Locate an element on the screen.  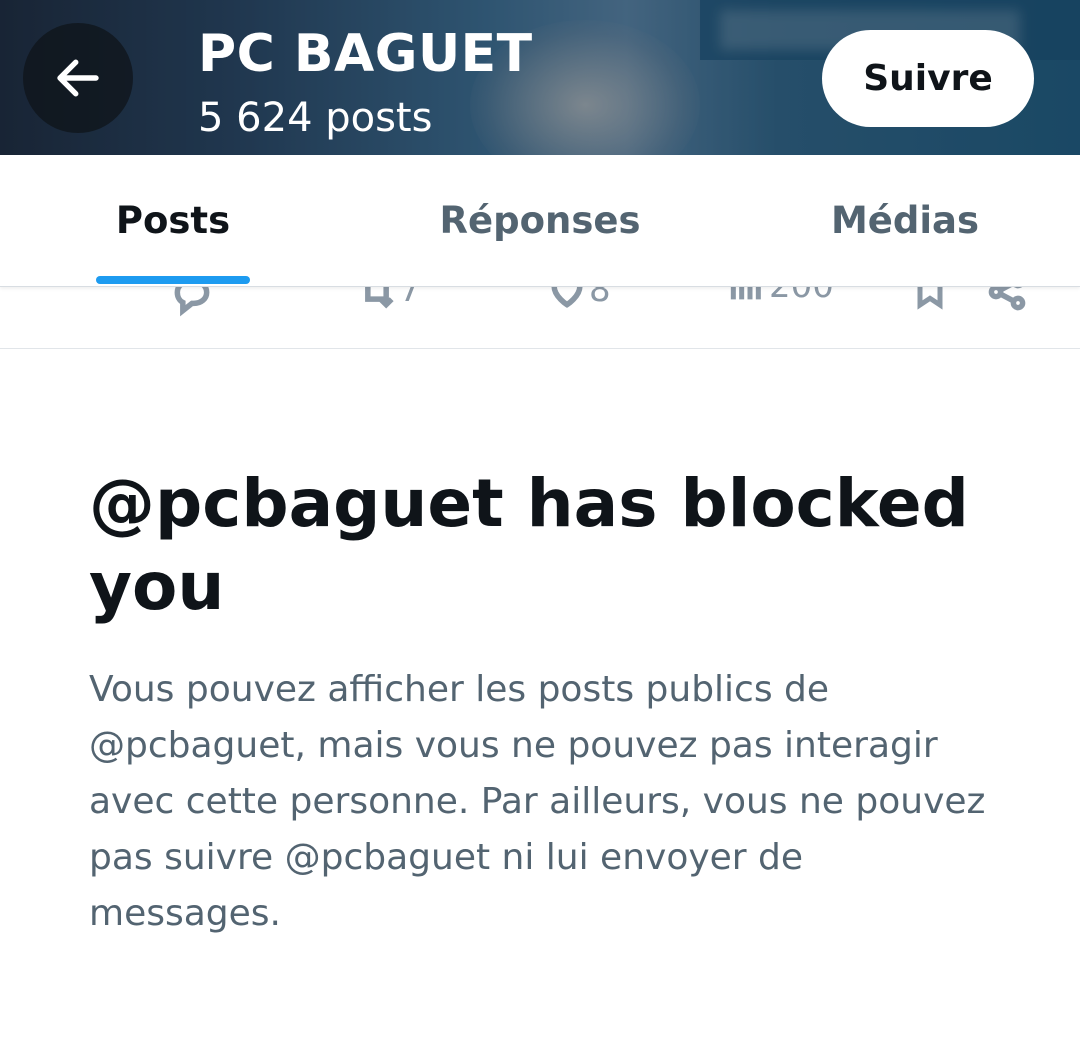
follow-button: Suivre is located at coordinates (928, 78).